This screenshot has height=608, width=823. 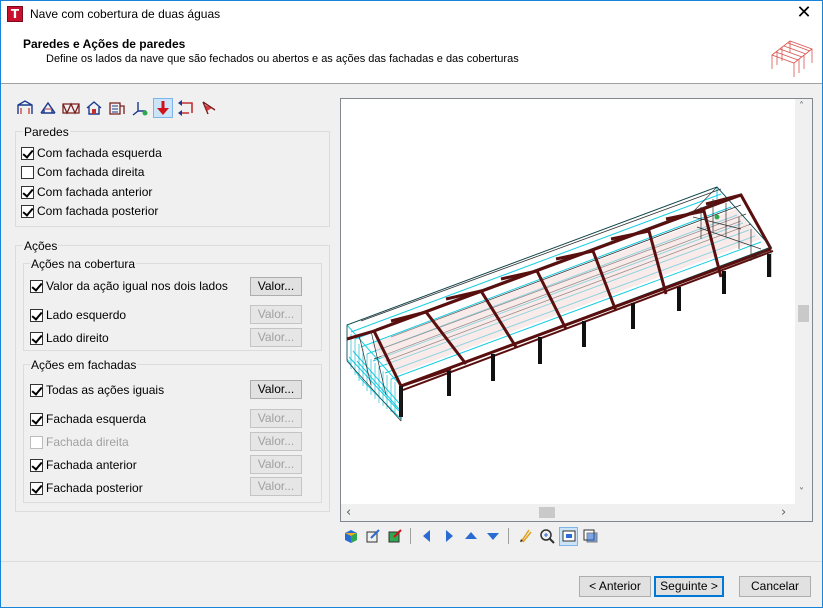 What do you see at coordinates (590, 536) in the screenshot?
I see `zoom-extents-icon` at bounding box center [590, 536].